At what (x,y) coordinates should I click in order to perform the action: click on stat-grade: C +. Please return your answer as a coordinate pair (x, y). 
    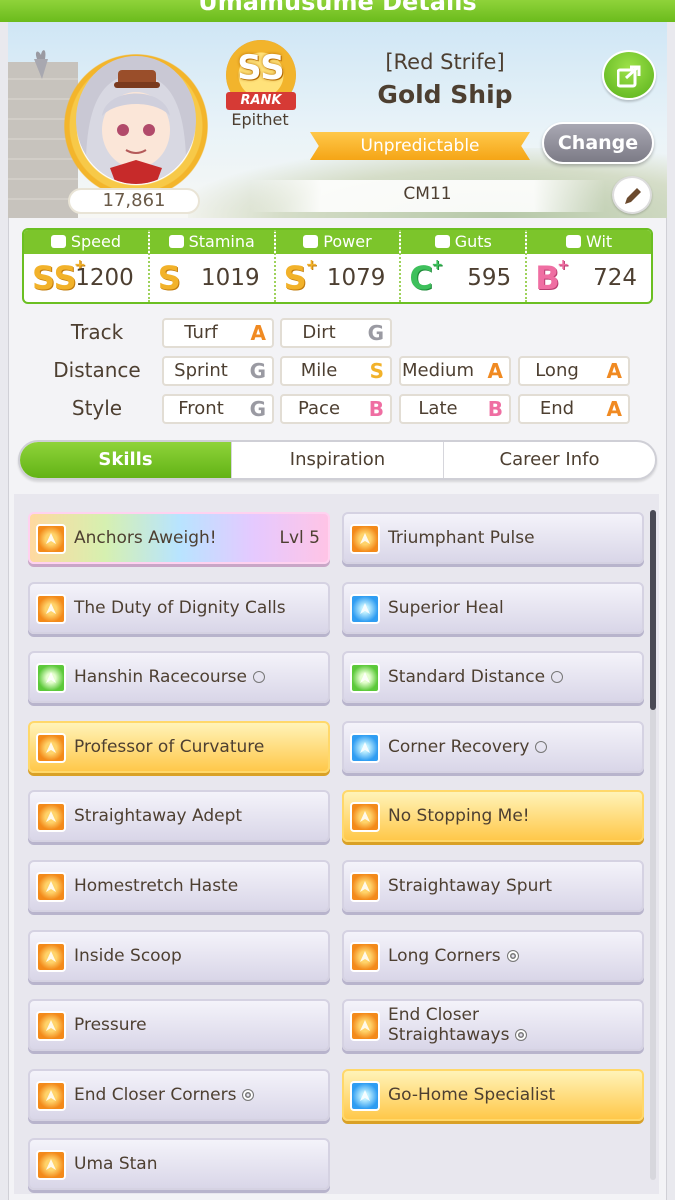
    Looking at the image, I should click on (426, 277).